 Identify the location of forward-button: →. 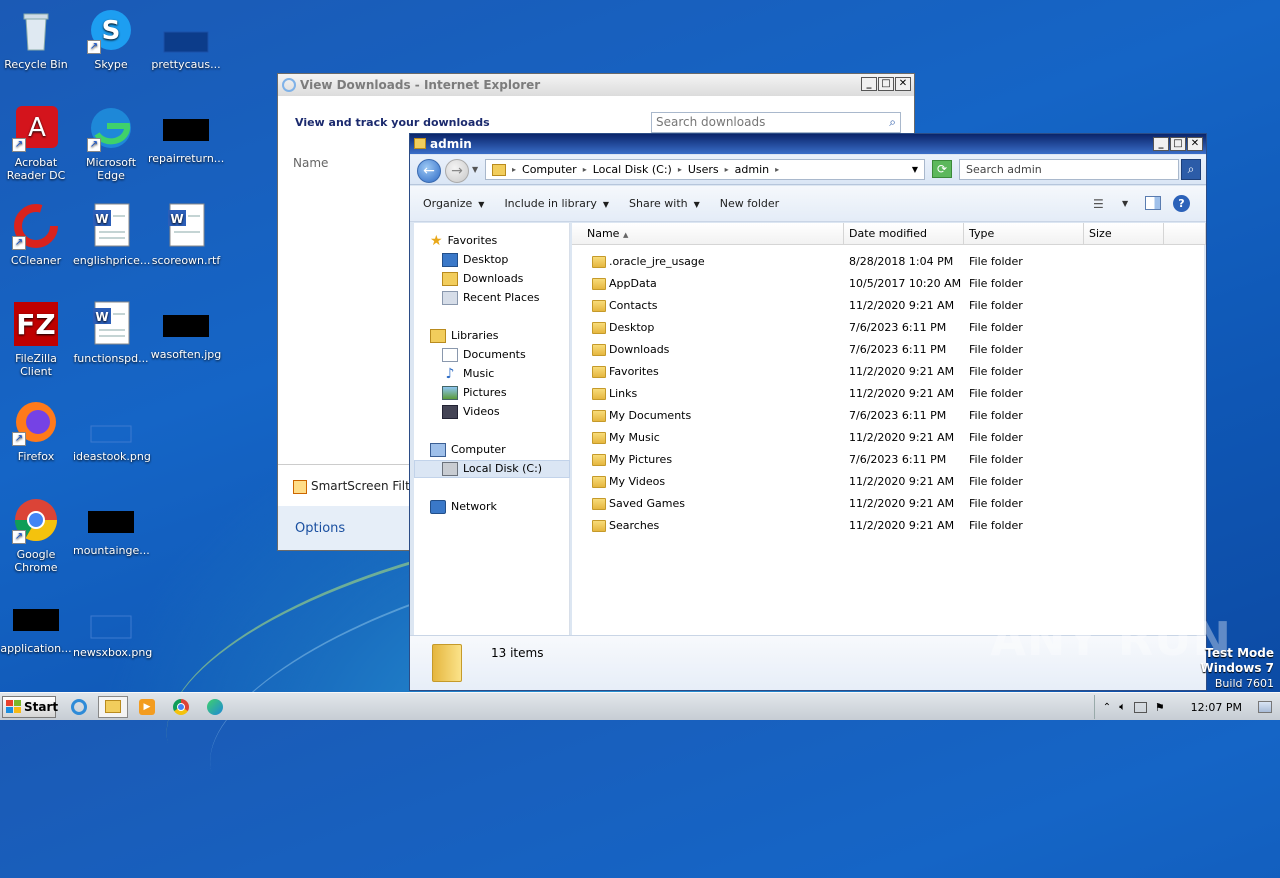
(457, 171).